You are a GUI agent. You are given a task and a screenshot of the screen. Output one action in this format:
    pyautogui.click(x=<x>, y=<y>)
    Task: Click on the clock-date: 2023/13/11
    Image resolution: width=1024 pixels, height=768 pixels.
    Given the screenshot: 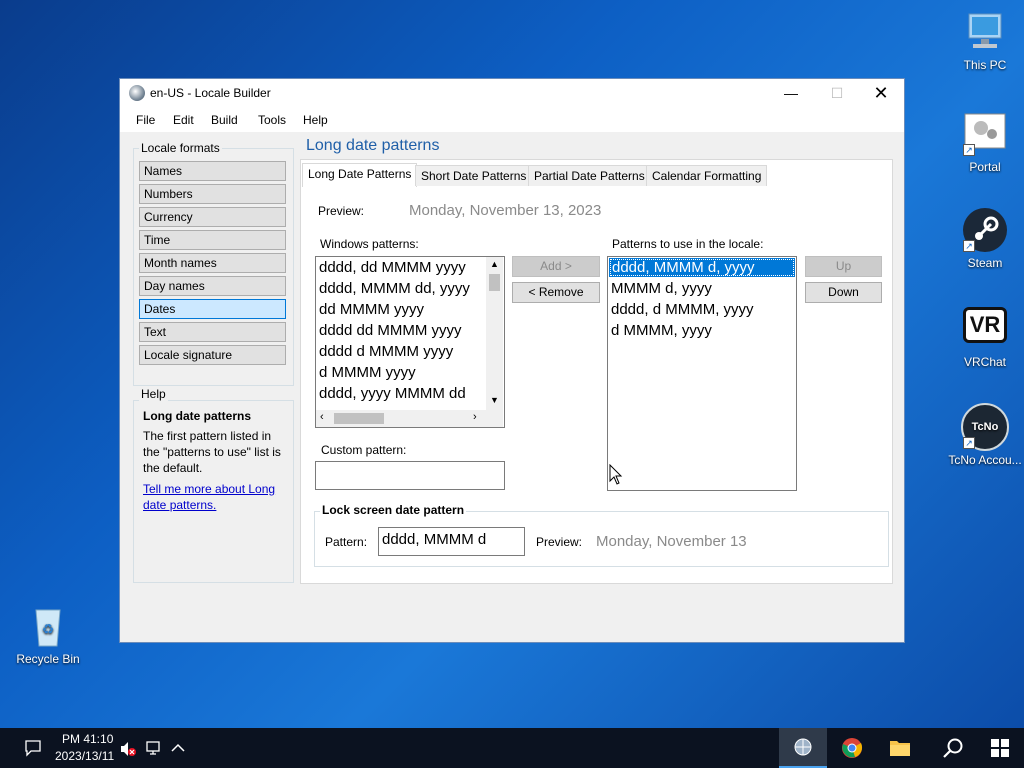 What is the action you would take?
    pyautogui.click(x=84, y=756)
    